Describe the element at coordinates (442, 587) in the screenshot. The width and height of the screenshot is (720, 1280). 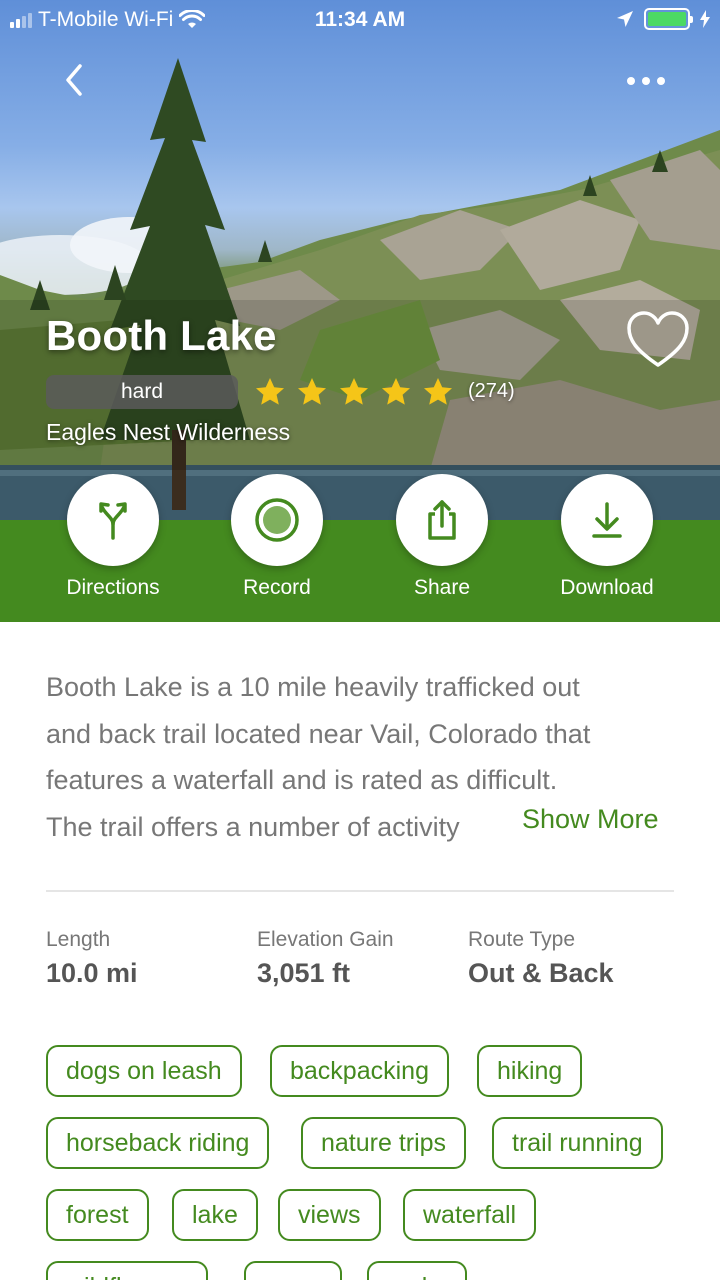
I see `share-label: Share` at that location.